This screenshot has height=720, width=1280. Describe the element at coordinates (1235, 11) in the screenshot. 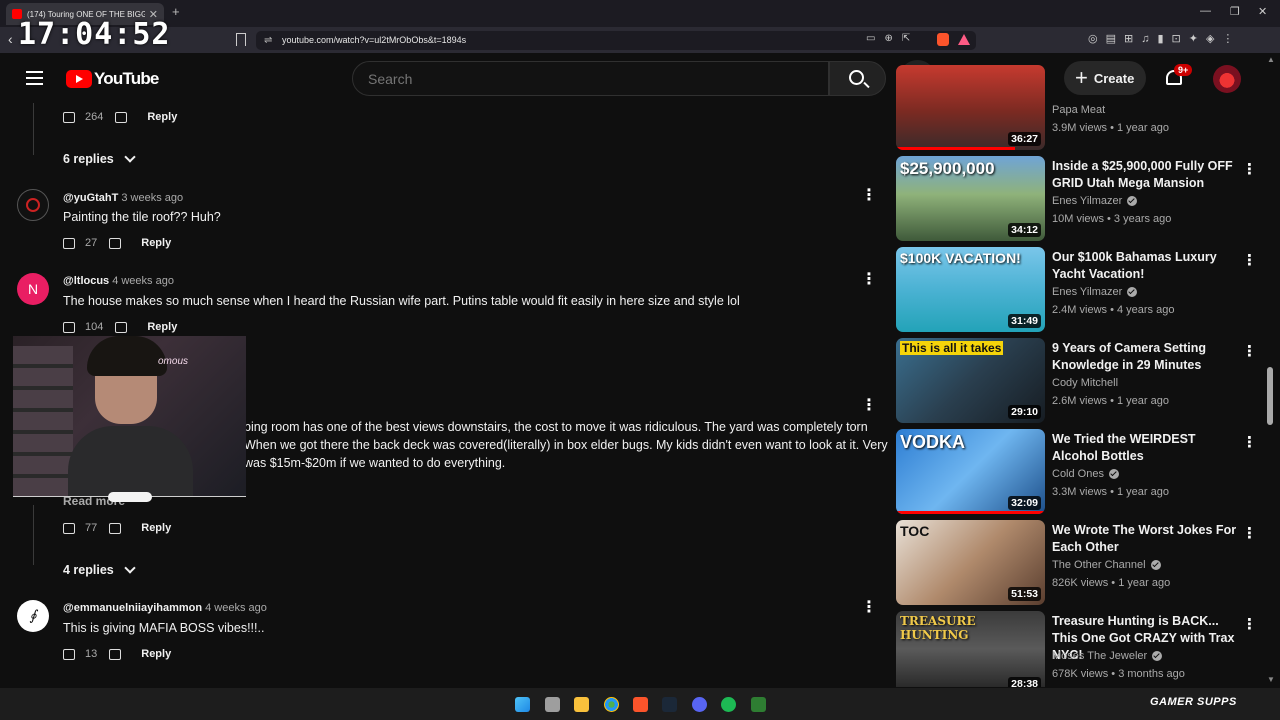

I see `maximize-icon: ❐` at that location.